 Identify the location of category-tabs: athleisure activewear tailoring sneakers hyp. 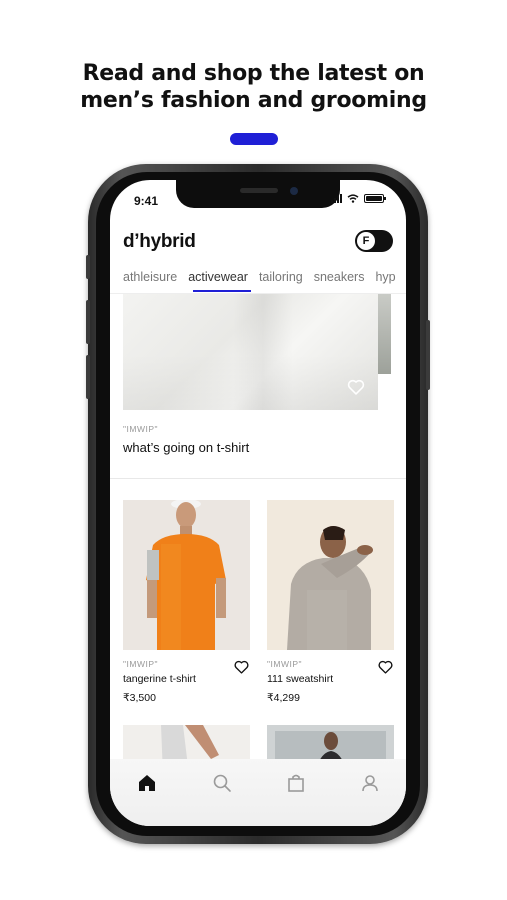
(264, 277).